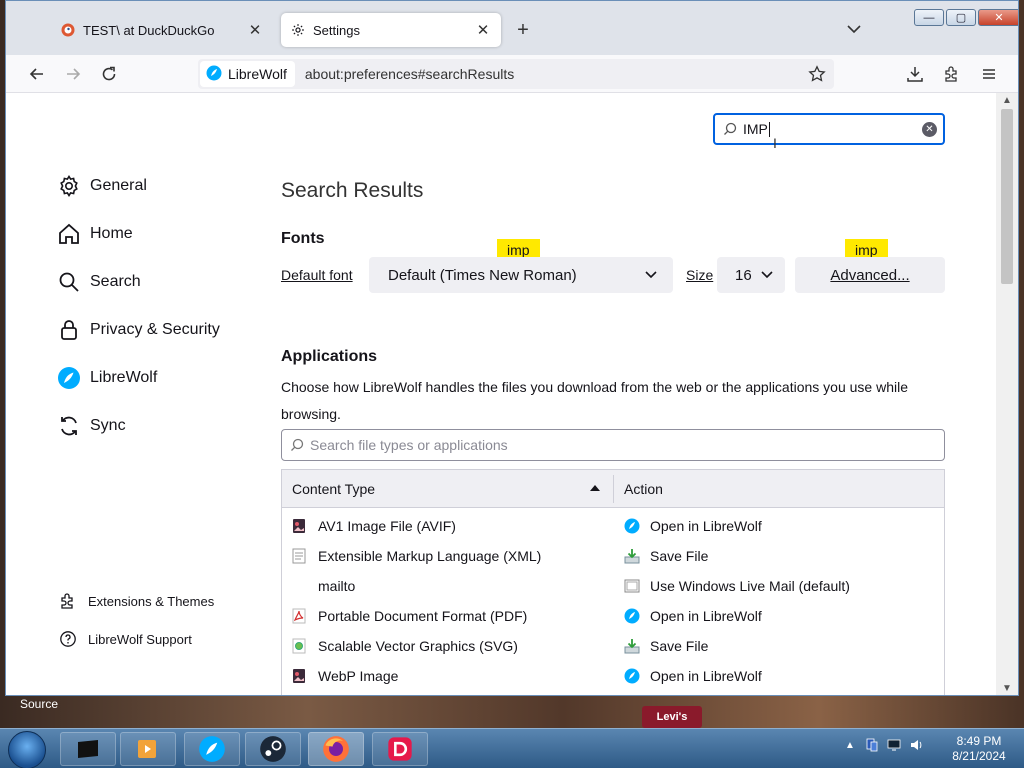  I want to click on content-type-label: mailto, so click(337, 586).